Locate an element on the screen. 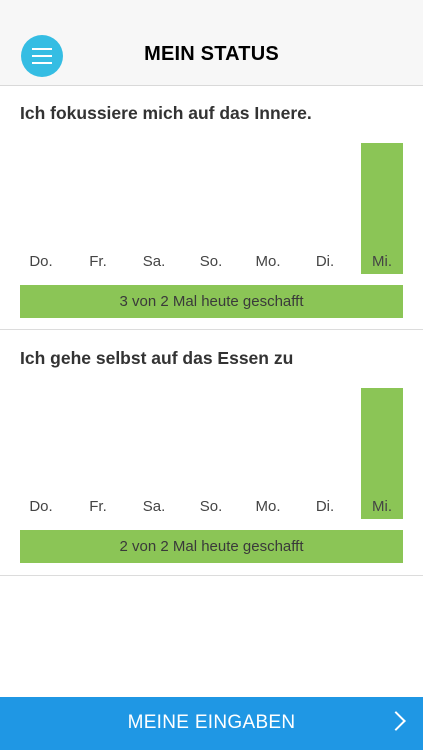 This screenshot has width=423, height=750. habit-title: Ich gehe selbst auf das Essen zu is located at coordinates (157, 358).